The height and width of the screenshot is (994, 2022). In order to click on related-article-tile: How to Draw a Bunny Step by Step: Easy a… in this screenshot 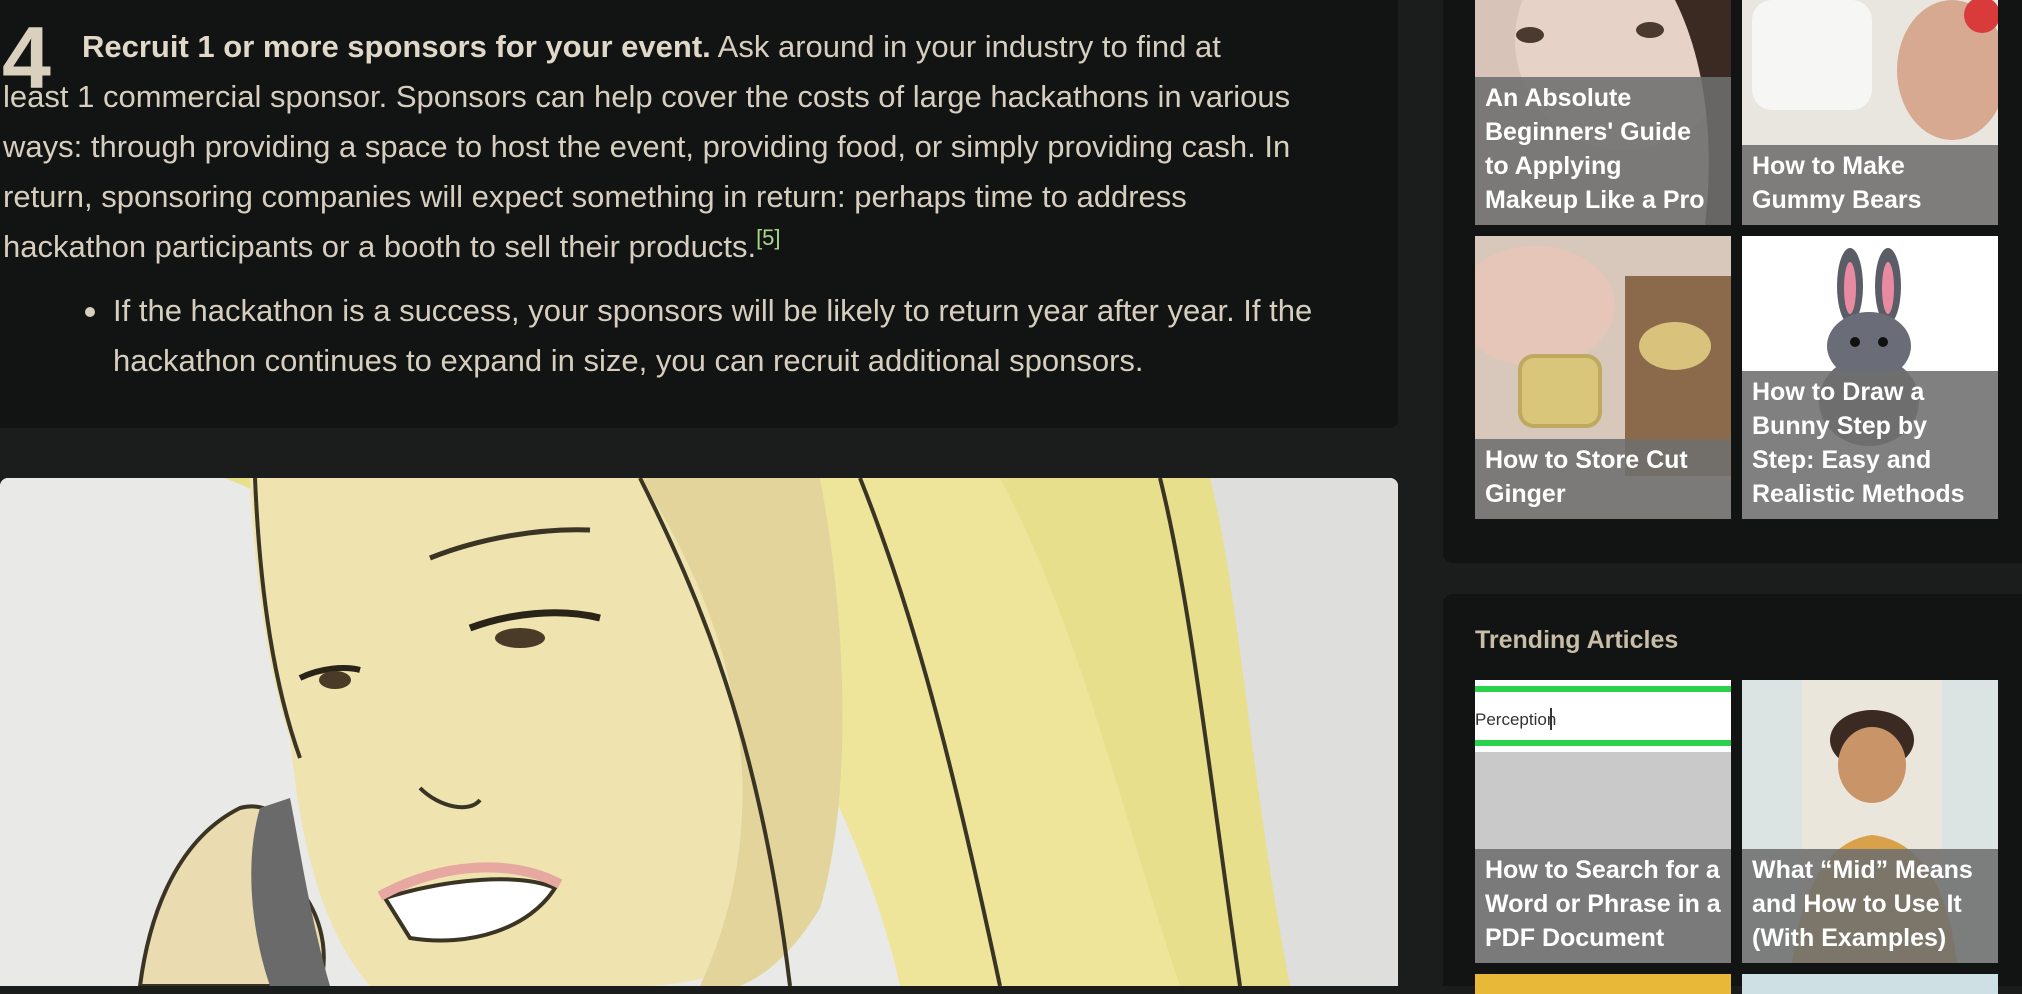, I will do `click(1870, 377)`.